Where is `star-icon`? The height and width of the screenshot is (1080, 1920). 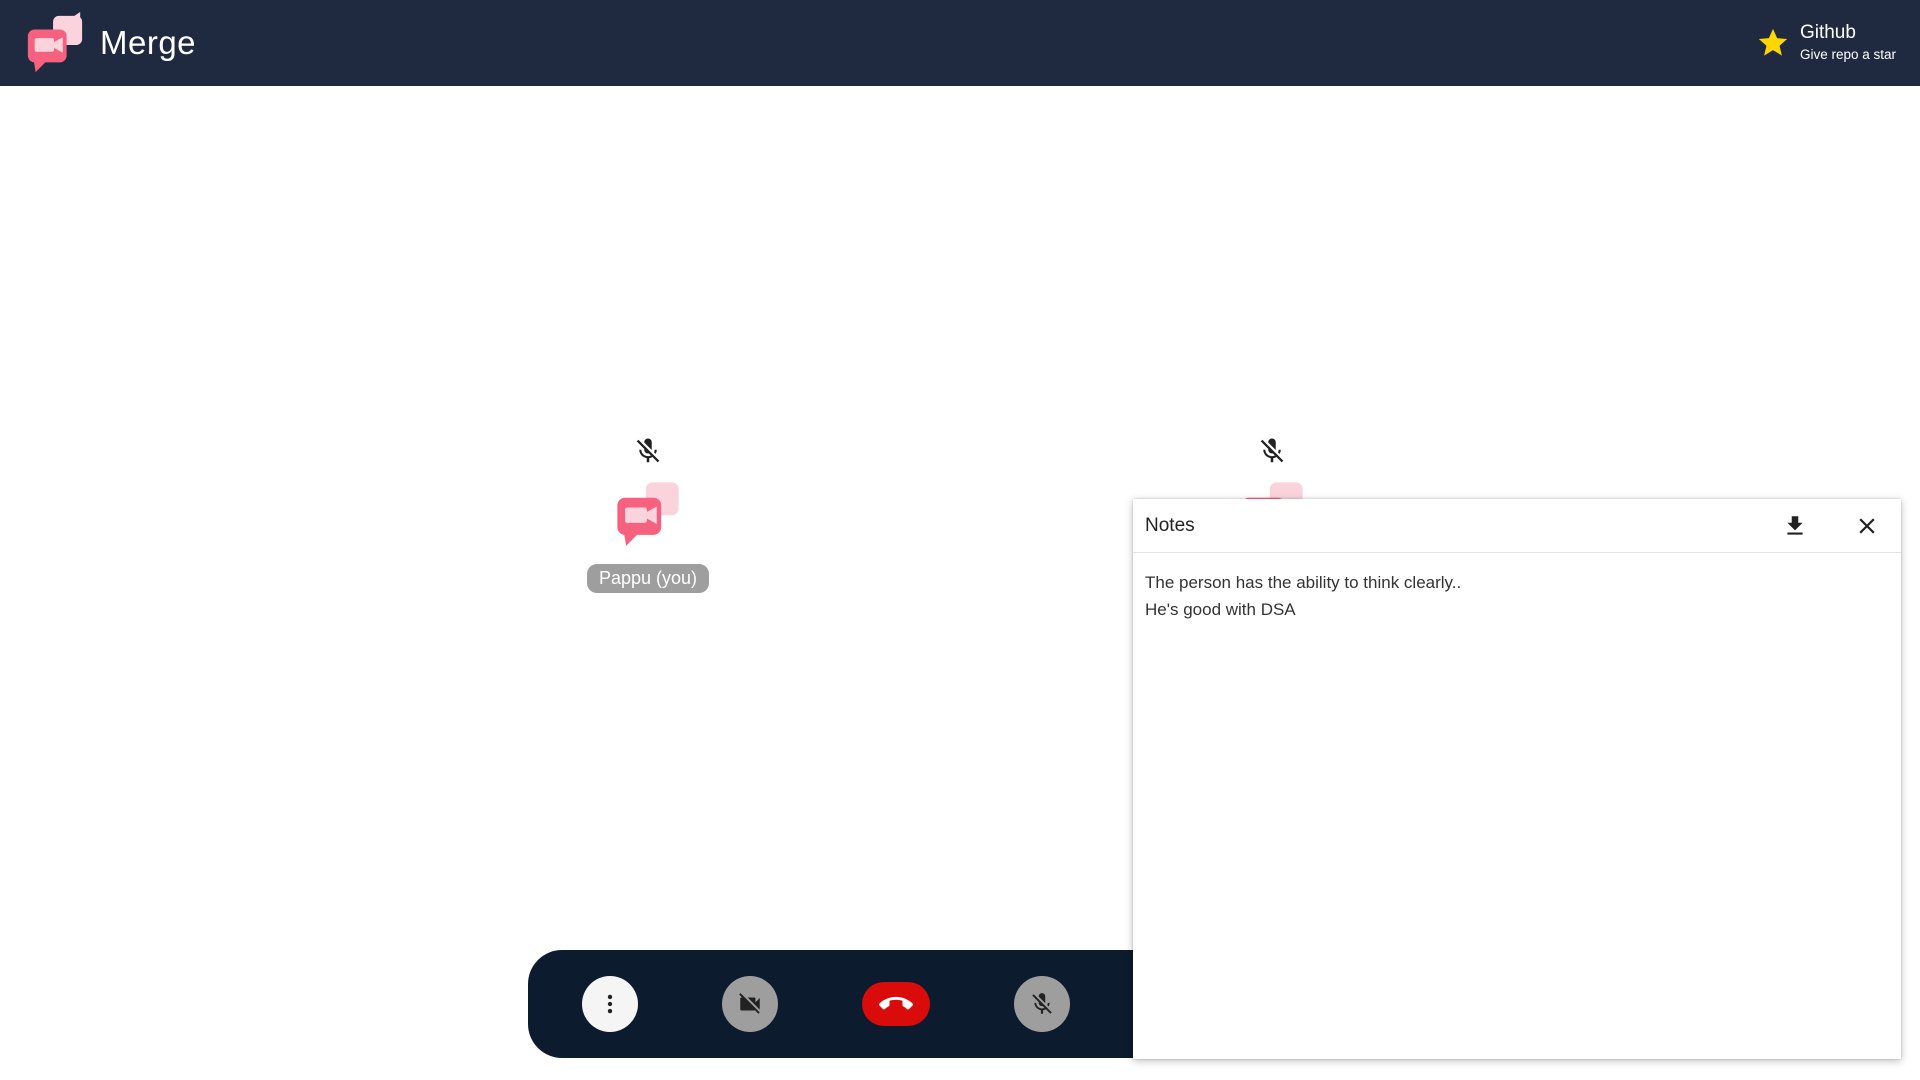 star-icon is located at coordinates (1773, 42).